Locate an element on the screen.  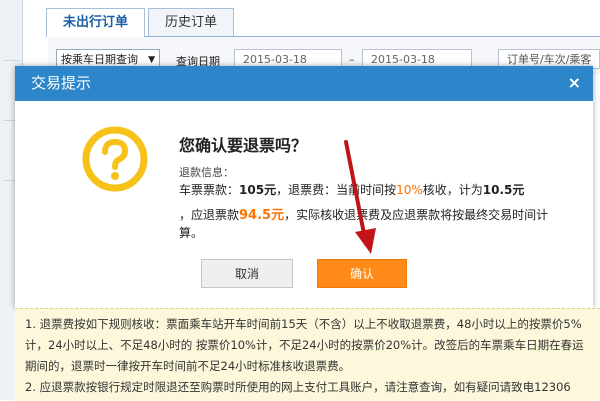
tab-history-orders: 历史订单 is located at coordinates (191, 22).